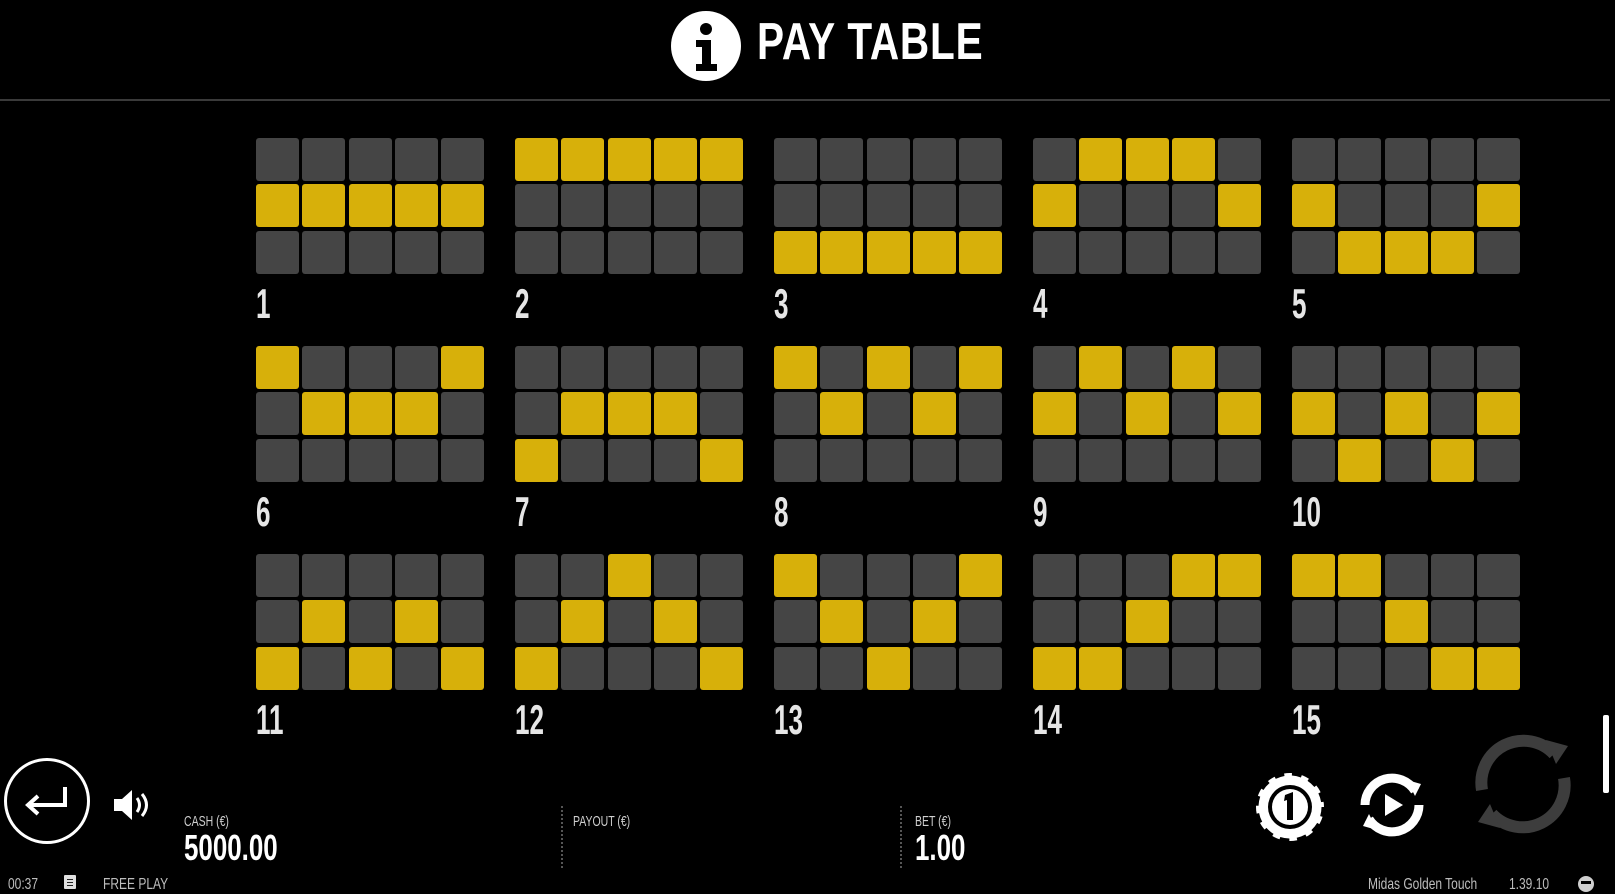 The width and height of the screenshot is (1615, 894). Describe the element at coordinates (47, 801) in the screenshot. I see `back-button` at that location.